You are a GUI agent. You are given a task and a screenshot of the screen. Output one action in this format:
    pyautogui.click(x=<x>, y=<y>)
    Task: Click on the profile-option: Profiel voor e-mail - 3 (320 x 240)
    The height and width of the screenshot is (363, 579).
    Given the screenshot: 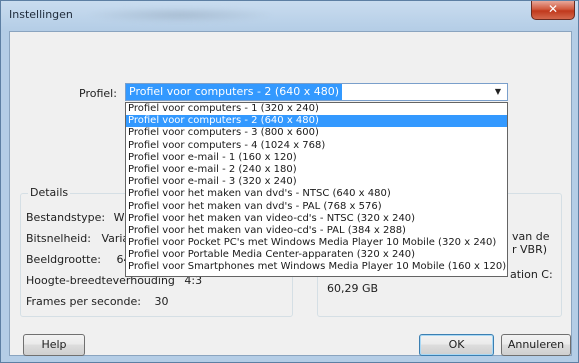 What is the action you would take?
    pyautogui.click(x=316, y=182)
    